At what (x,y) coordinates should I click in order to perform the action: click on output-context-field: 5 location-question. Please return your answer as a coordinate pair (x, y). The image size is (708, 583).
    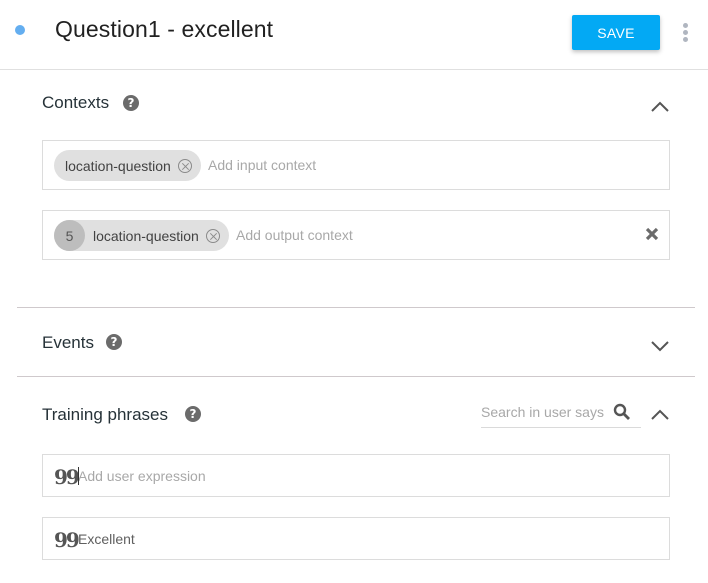
    Looking at the image, I should click on (356, 235).